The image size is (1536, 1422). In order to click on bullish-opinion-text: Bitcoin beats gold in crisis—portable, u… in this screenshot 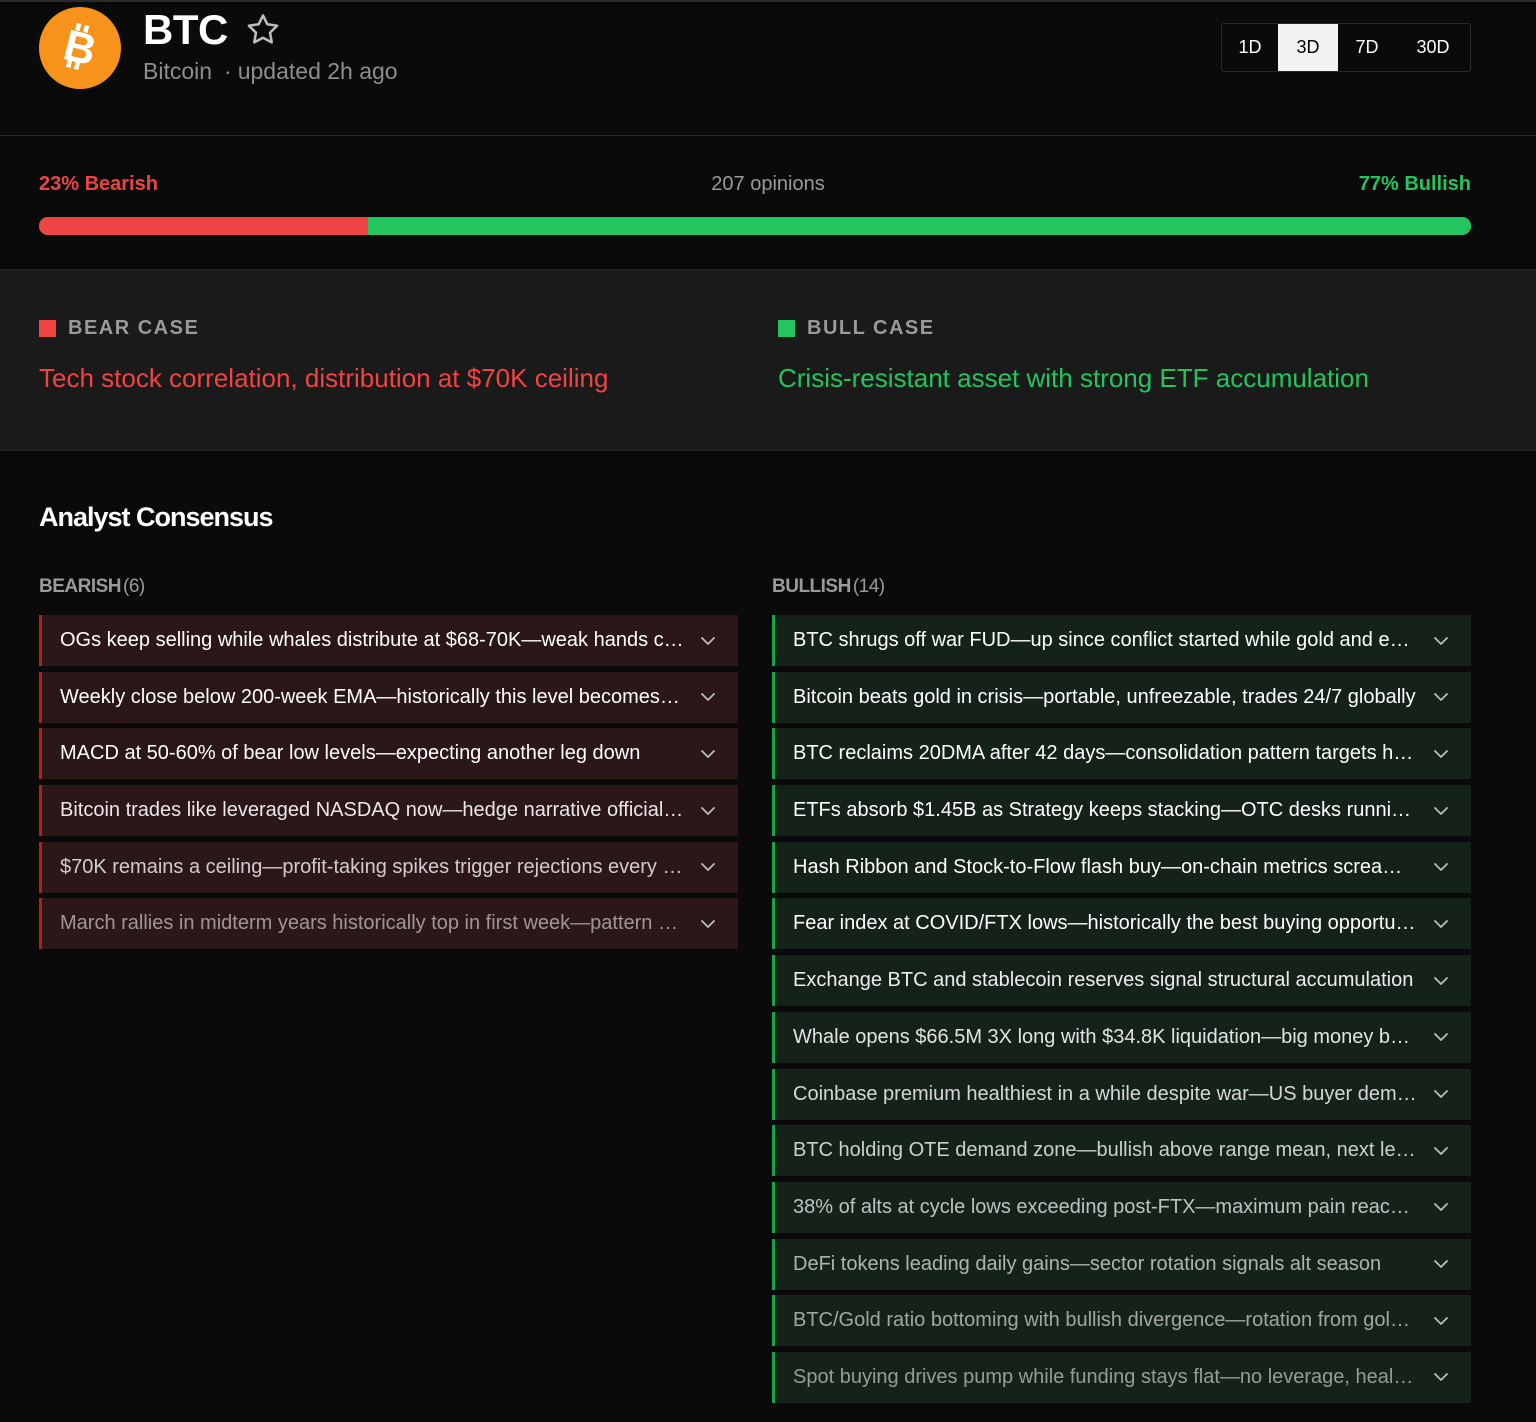, I will do `click(1104, 696)`.